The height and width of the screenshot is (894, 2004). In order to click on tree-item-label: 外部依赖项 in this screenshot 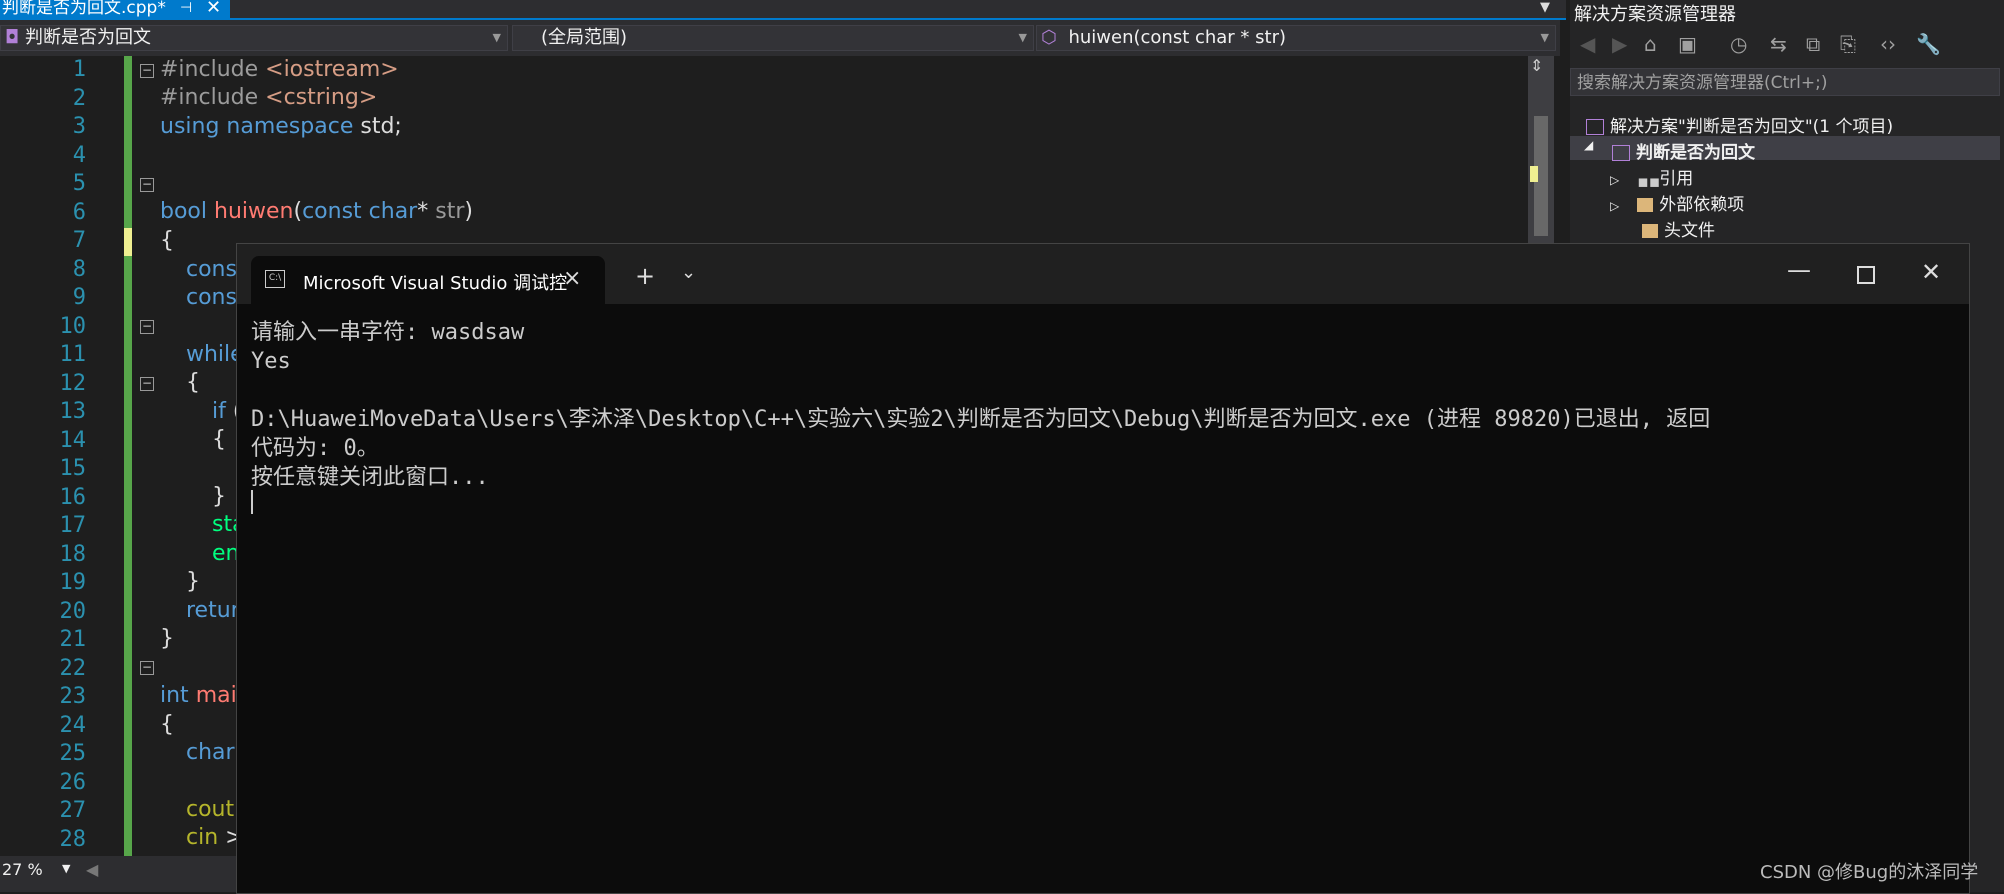, I will do `click(1702, 205)`.